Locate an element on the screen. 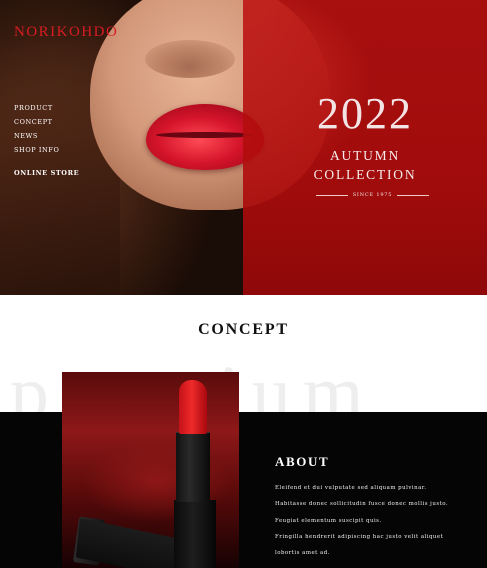 The width and height of the screenshot is (487, 568). hero-nose is located at coordinates (190, 59).